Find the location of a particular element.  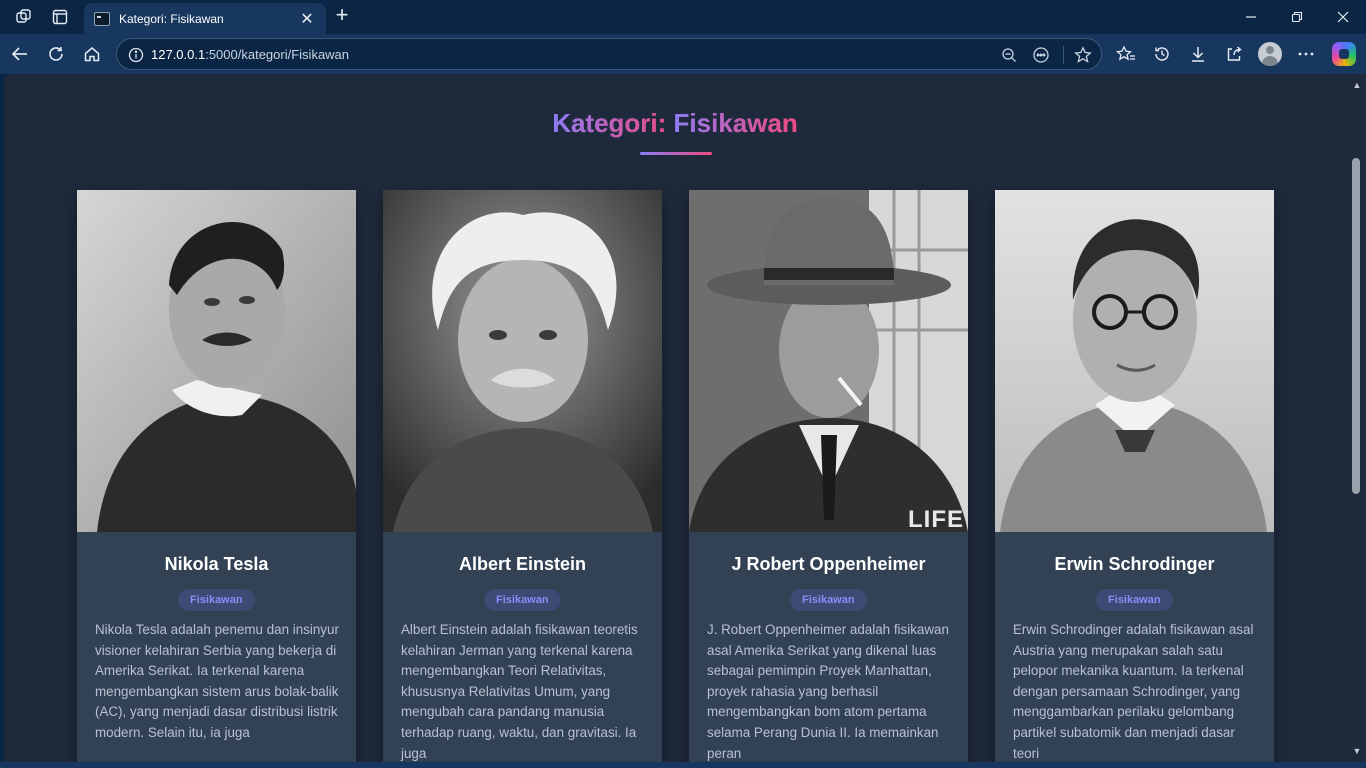

window-bottom-edge is located at coordinates (683, 765).